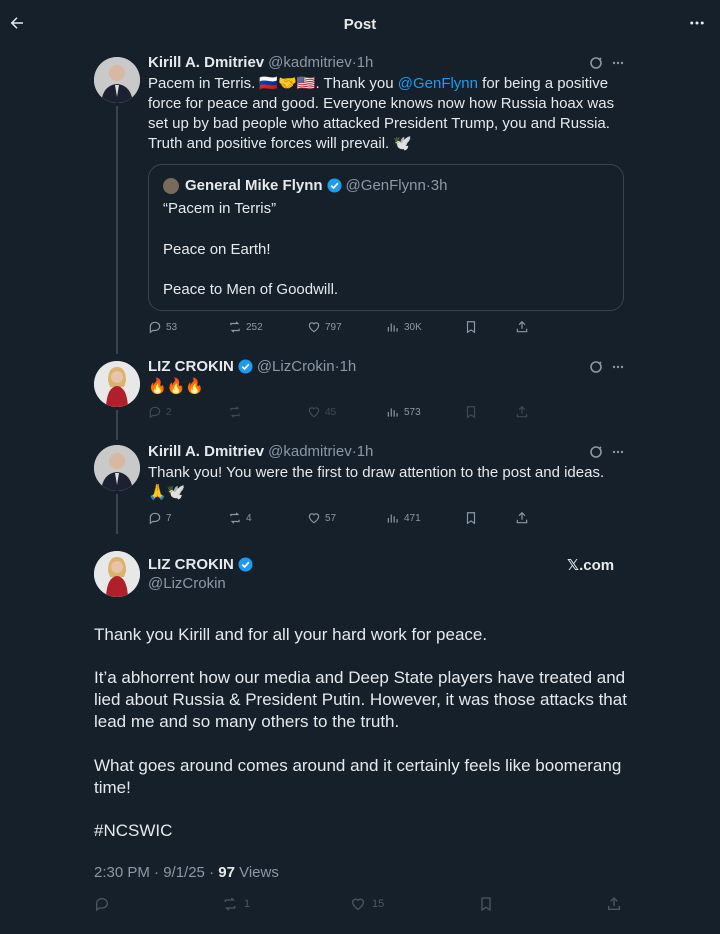  What do you see at coordinates (254, 185) in the screenshot?
I see `quote-author-name: General Mike Flynn` at bounding box center [254, 185].